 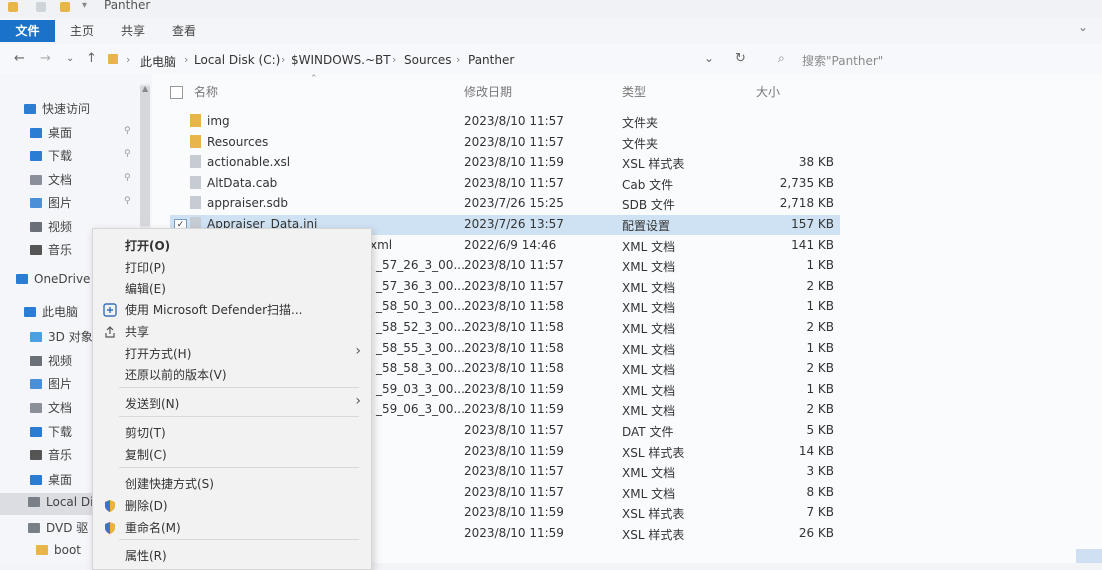 I want to click on nav-item-0: 快速访问, so click(x=57, y=110).